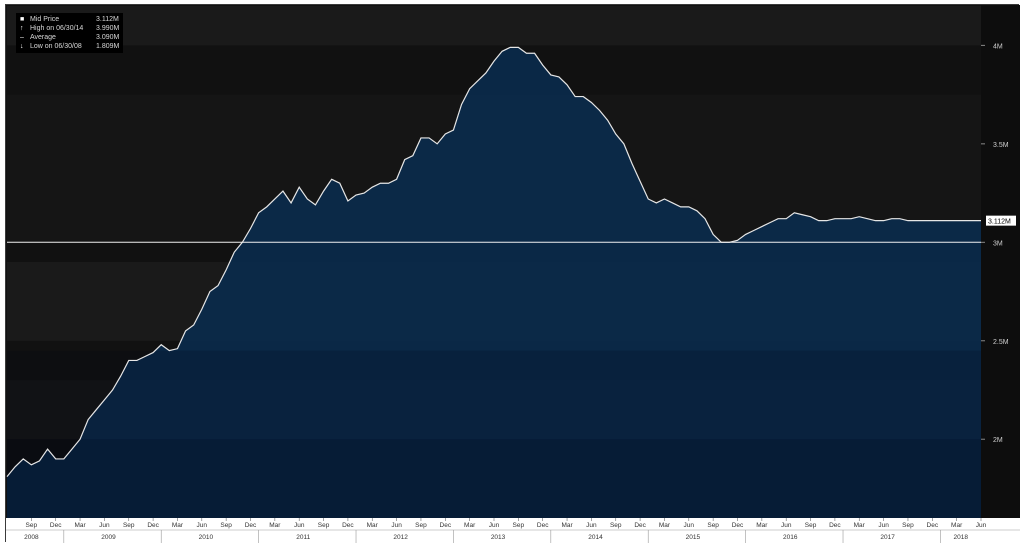 This screenshot has height=546, width=1024. I want to click on legend-value: 3.990M, so click(108, 28).